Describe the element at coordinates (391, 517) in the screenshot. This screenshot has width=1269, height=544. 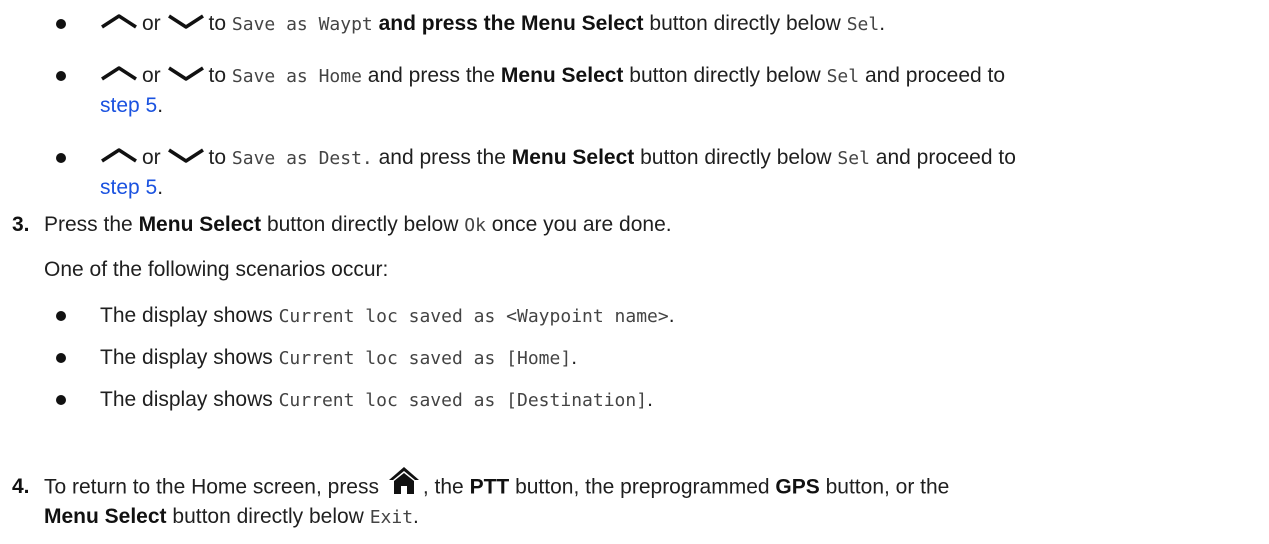
I see `softkey-text: Exit` at that location.